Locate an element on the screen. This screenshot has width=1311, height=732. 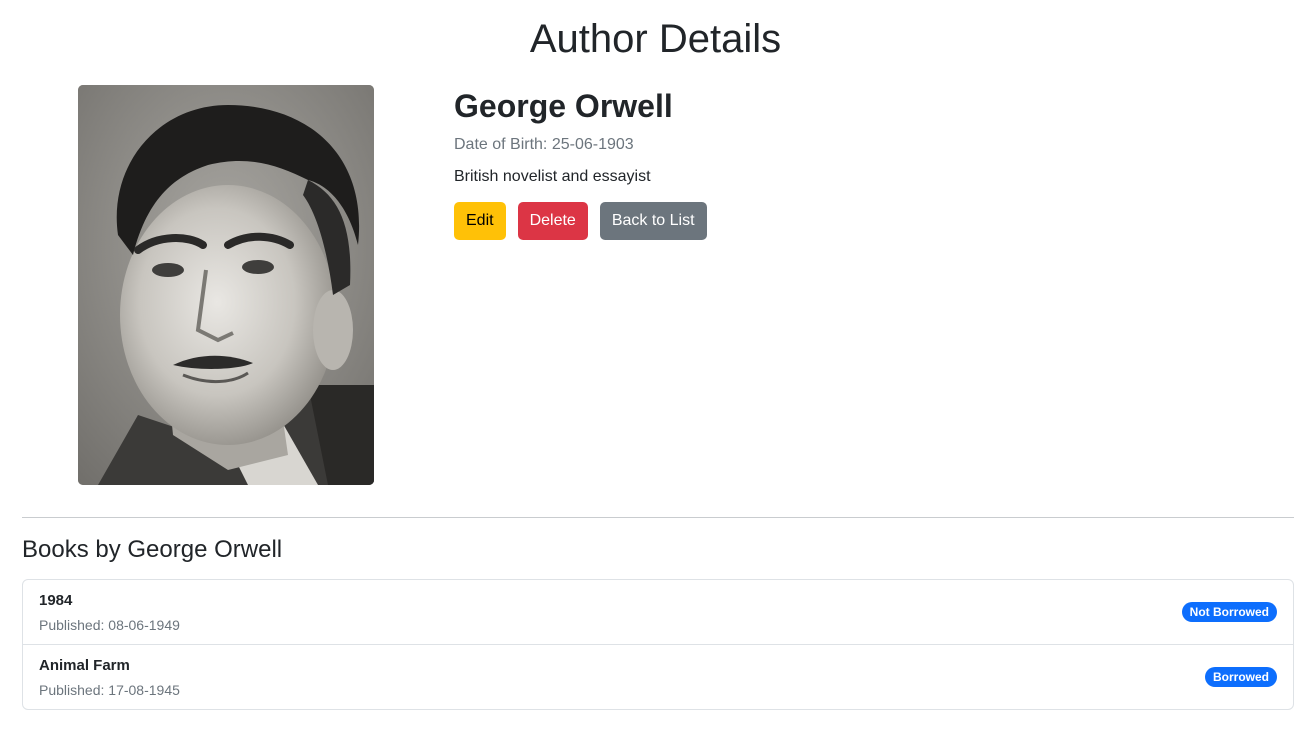
book-published: Published: 17-08-1945 is located at coordinates (658, 690).